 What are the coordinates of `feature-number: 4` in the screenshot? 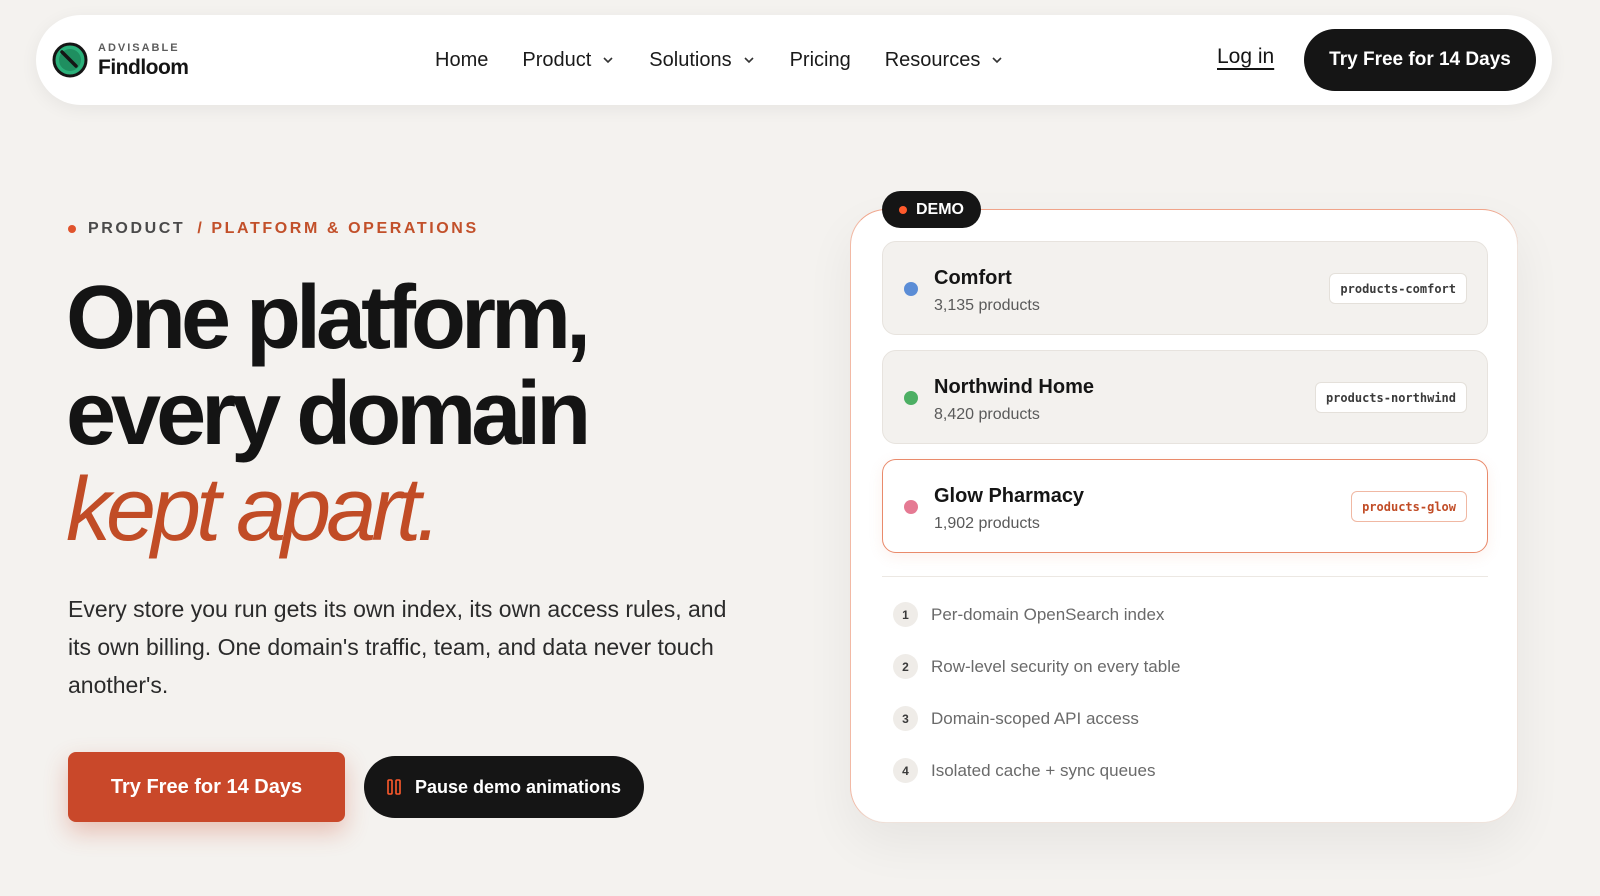 It's located at (905, 770).